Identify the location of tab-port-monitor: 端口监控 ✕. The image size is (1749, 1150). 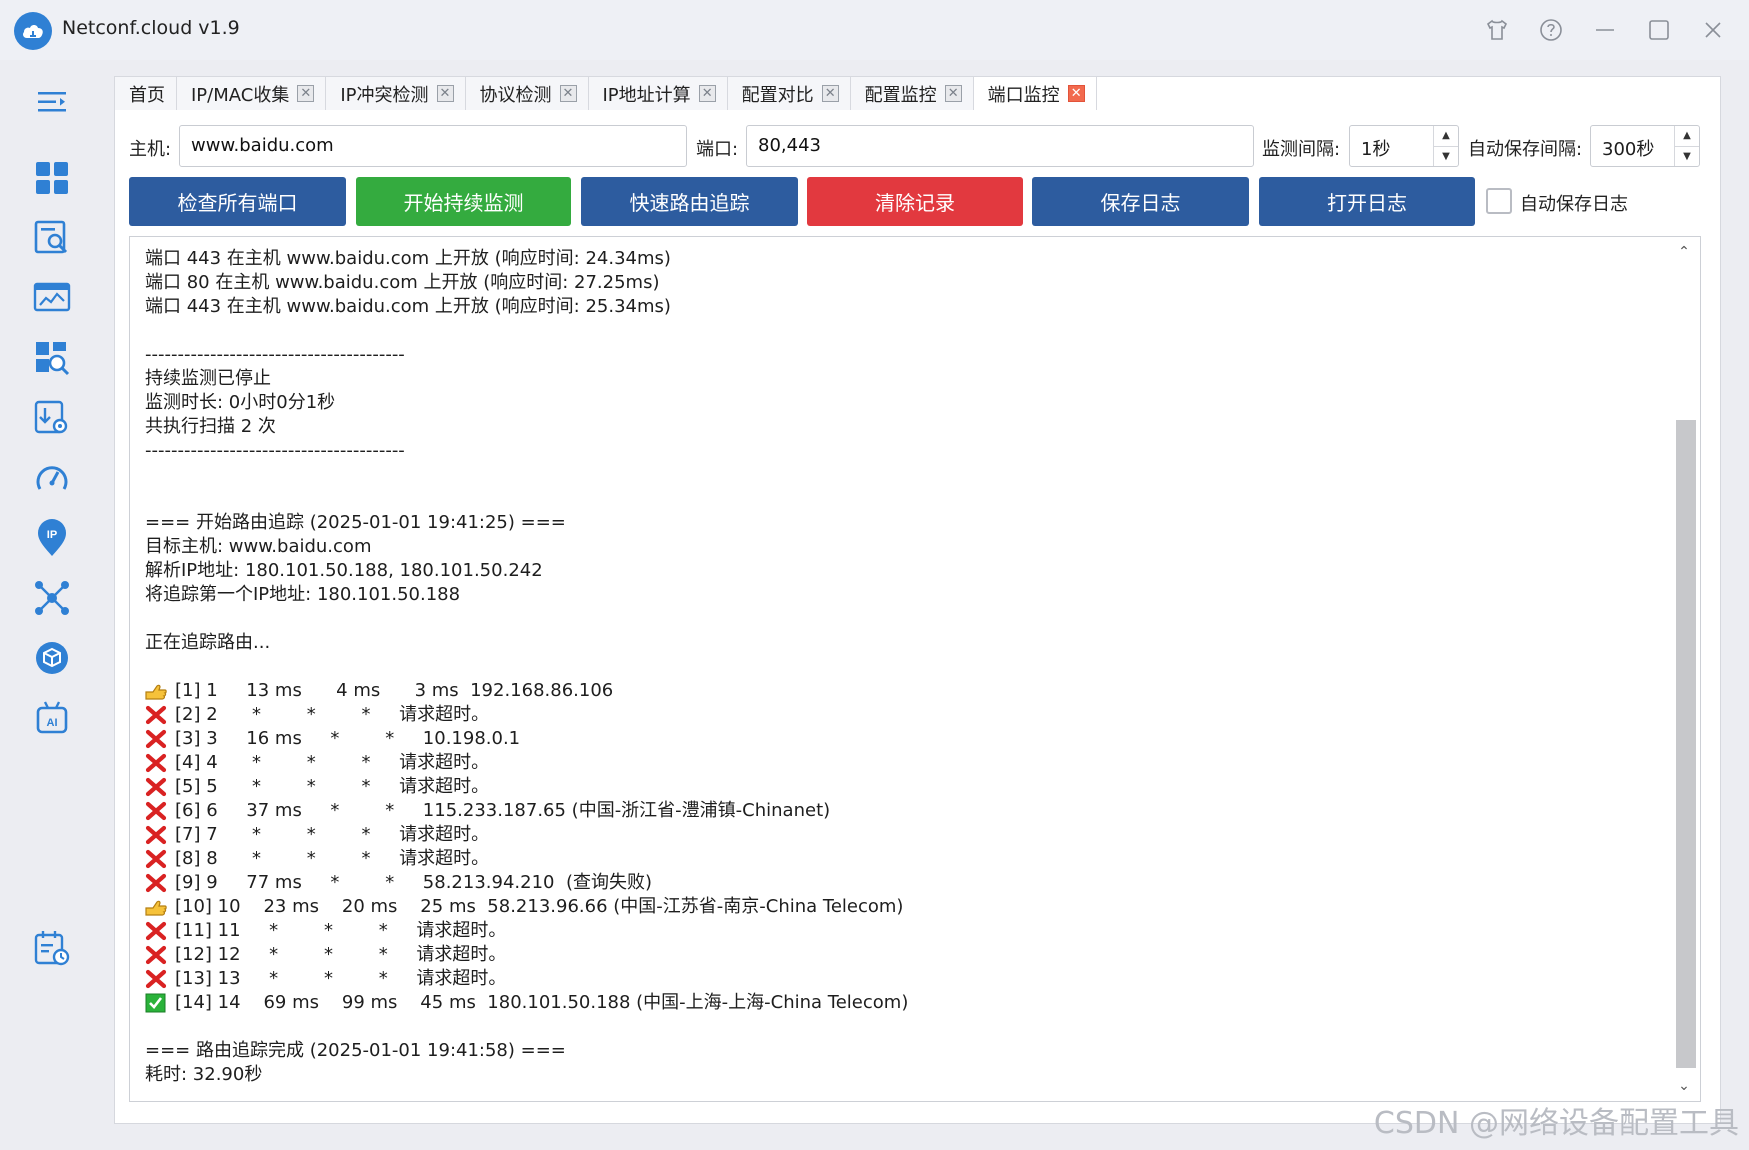
(1034, 93).